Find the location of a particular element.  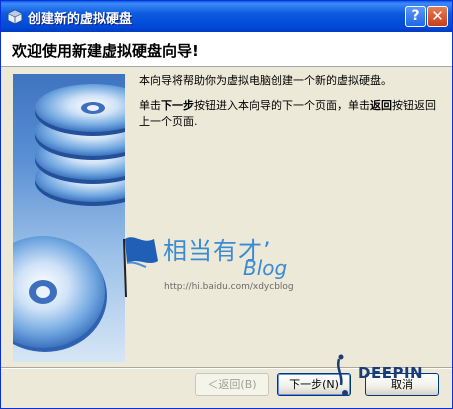

close-icon: ✕ is located at coordinates (437, 16).